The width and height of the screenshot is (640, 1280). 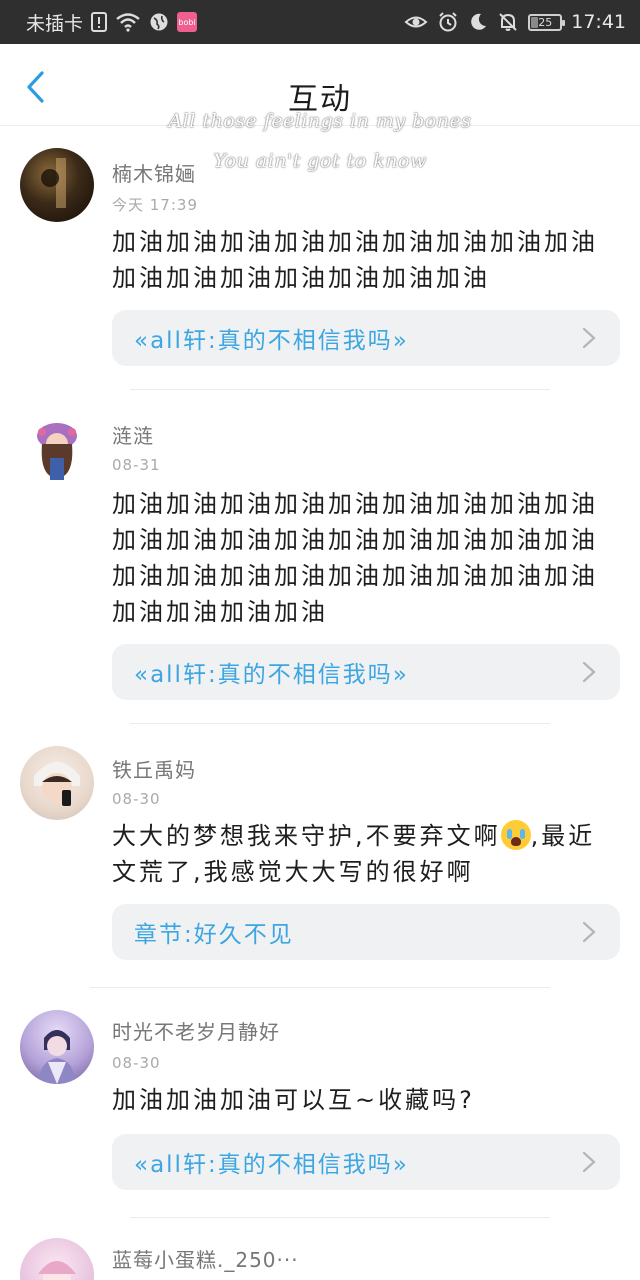 I want to click on battery-icon: 25, so click(x=547, y=22).